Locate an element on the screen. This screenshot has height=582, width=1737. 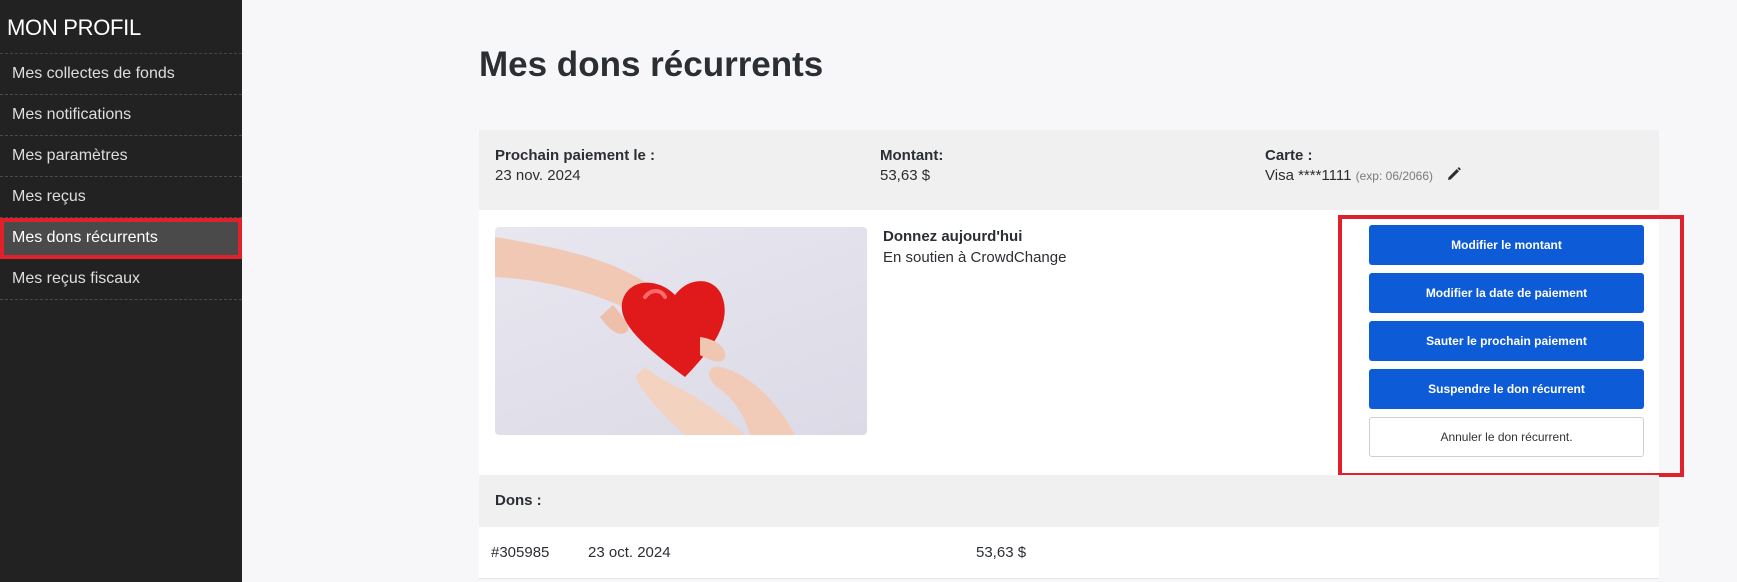
sidebar-item-notifications: Mes notifications is located at coordinates (121, 115).